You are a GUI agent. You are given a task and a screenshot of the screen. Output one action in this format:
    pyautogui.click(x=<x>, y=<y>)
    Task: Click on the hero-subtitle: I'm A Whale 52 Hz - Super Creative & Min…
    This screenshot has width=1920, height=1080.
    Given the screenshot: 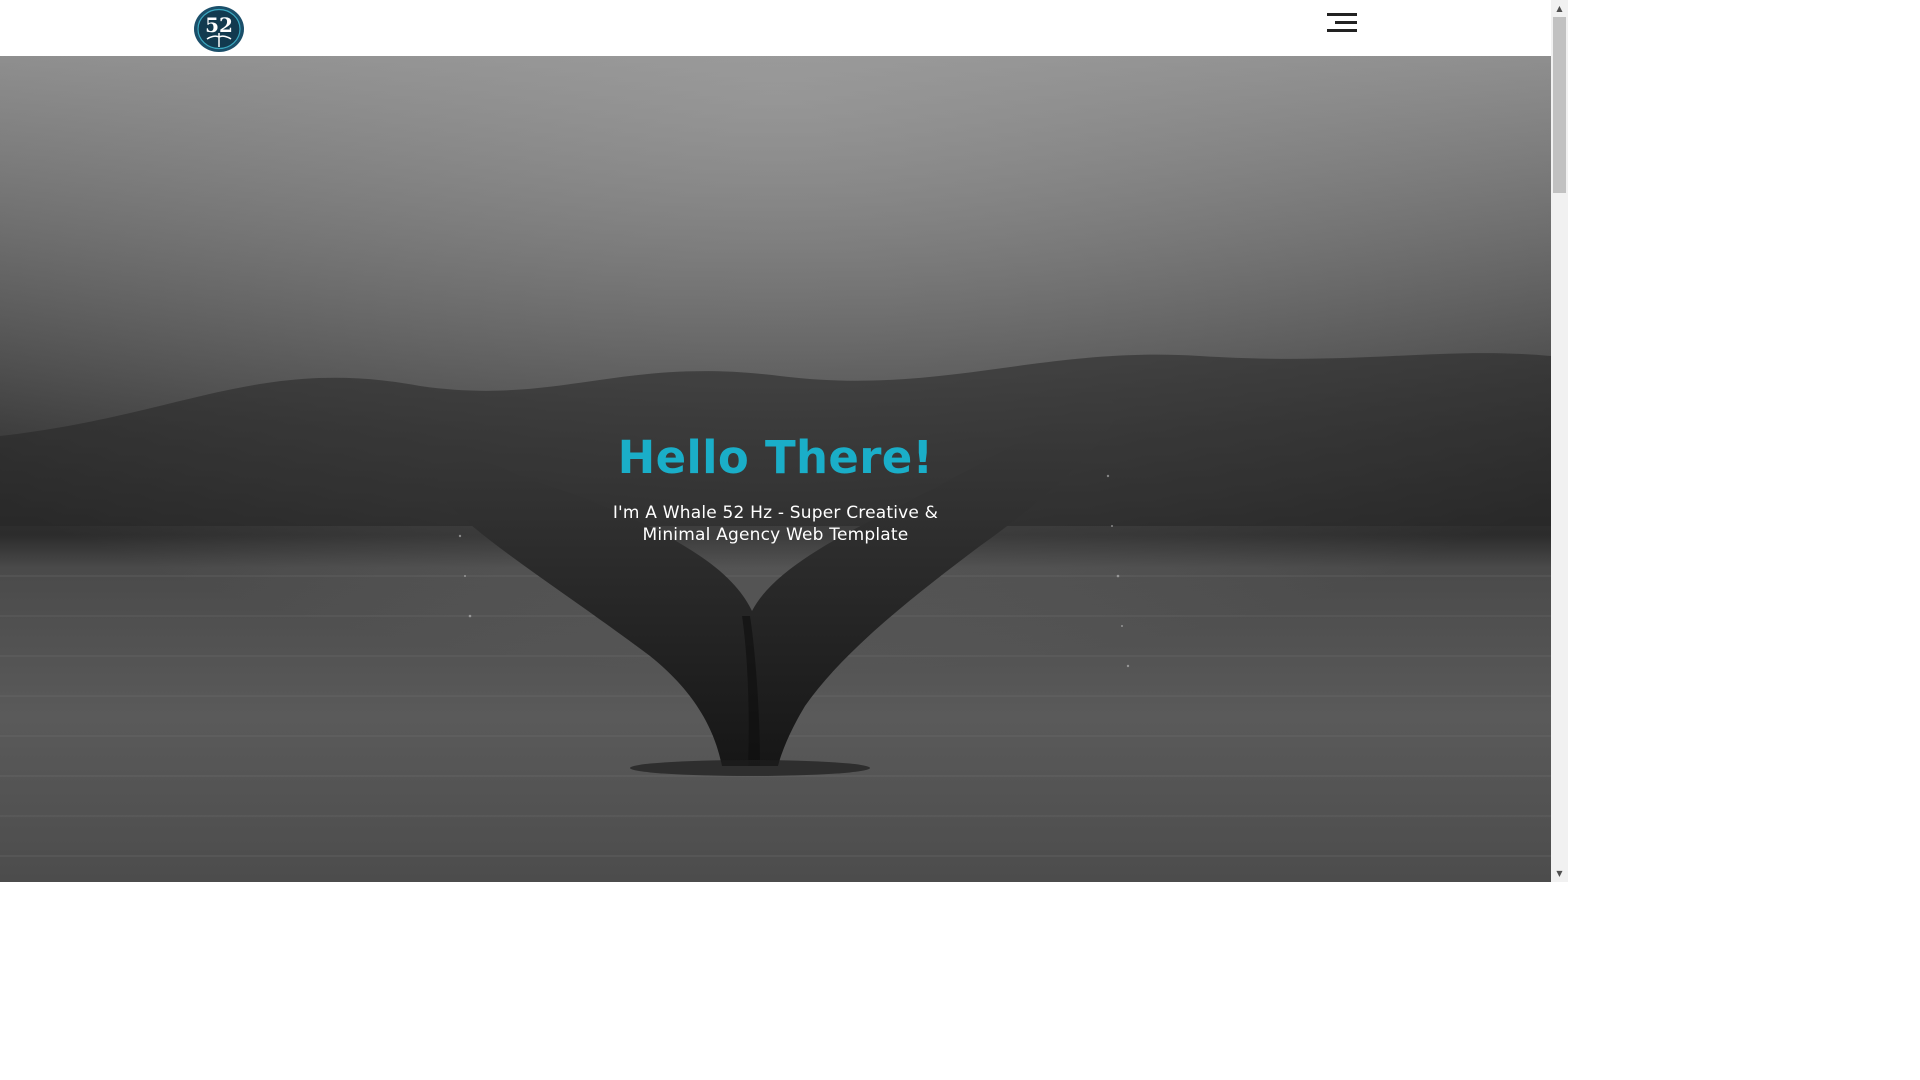 What is the action you would take?
    pyautogui.click(x=775, y=524)
    